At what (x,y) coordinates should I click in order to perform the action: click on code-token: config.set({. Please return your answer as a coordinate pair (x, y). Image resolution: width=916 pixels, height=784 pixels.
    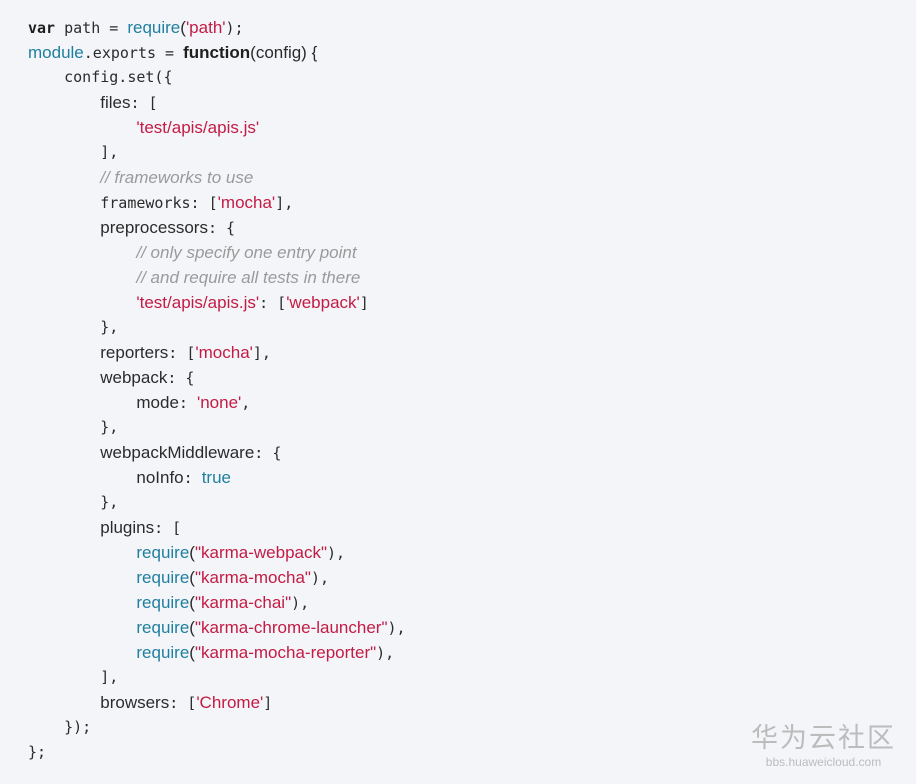
    Looking at the image, I should click on (100, 77).